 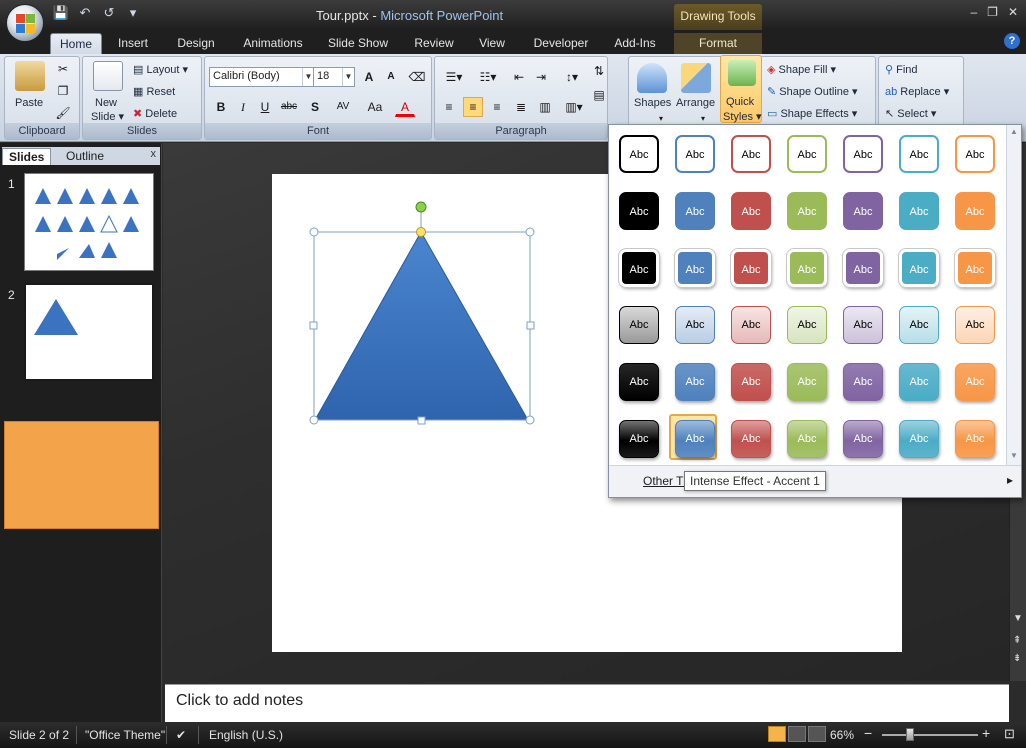 What do you see at coordinates (842, 735) in the screenshot?
I see `zoom-level: 66%` at bounding box center [842, 735].